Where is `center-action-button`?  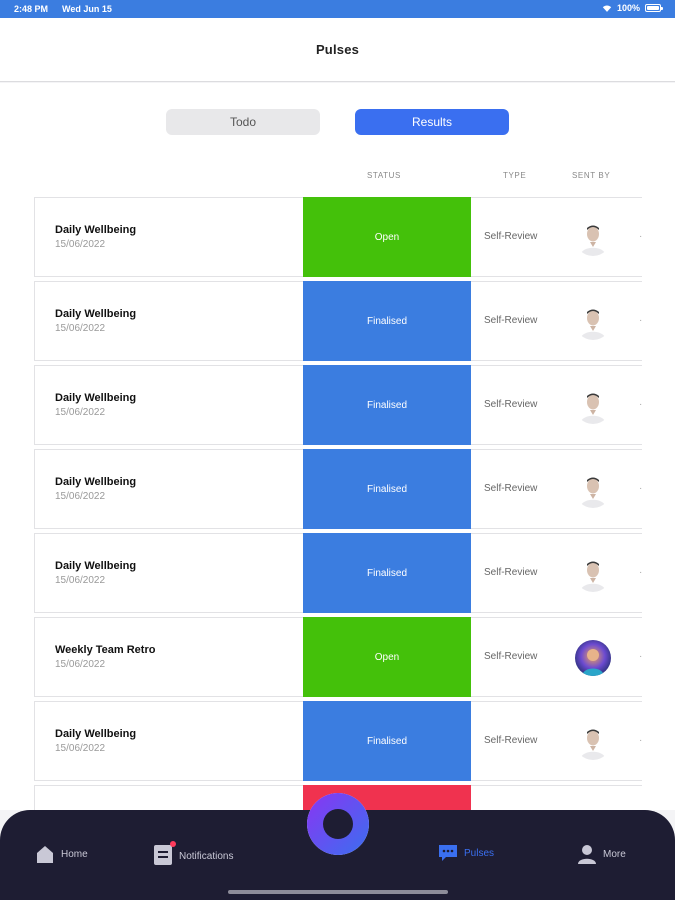
center-action-button is located at coordinates (338, 824).